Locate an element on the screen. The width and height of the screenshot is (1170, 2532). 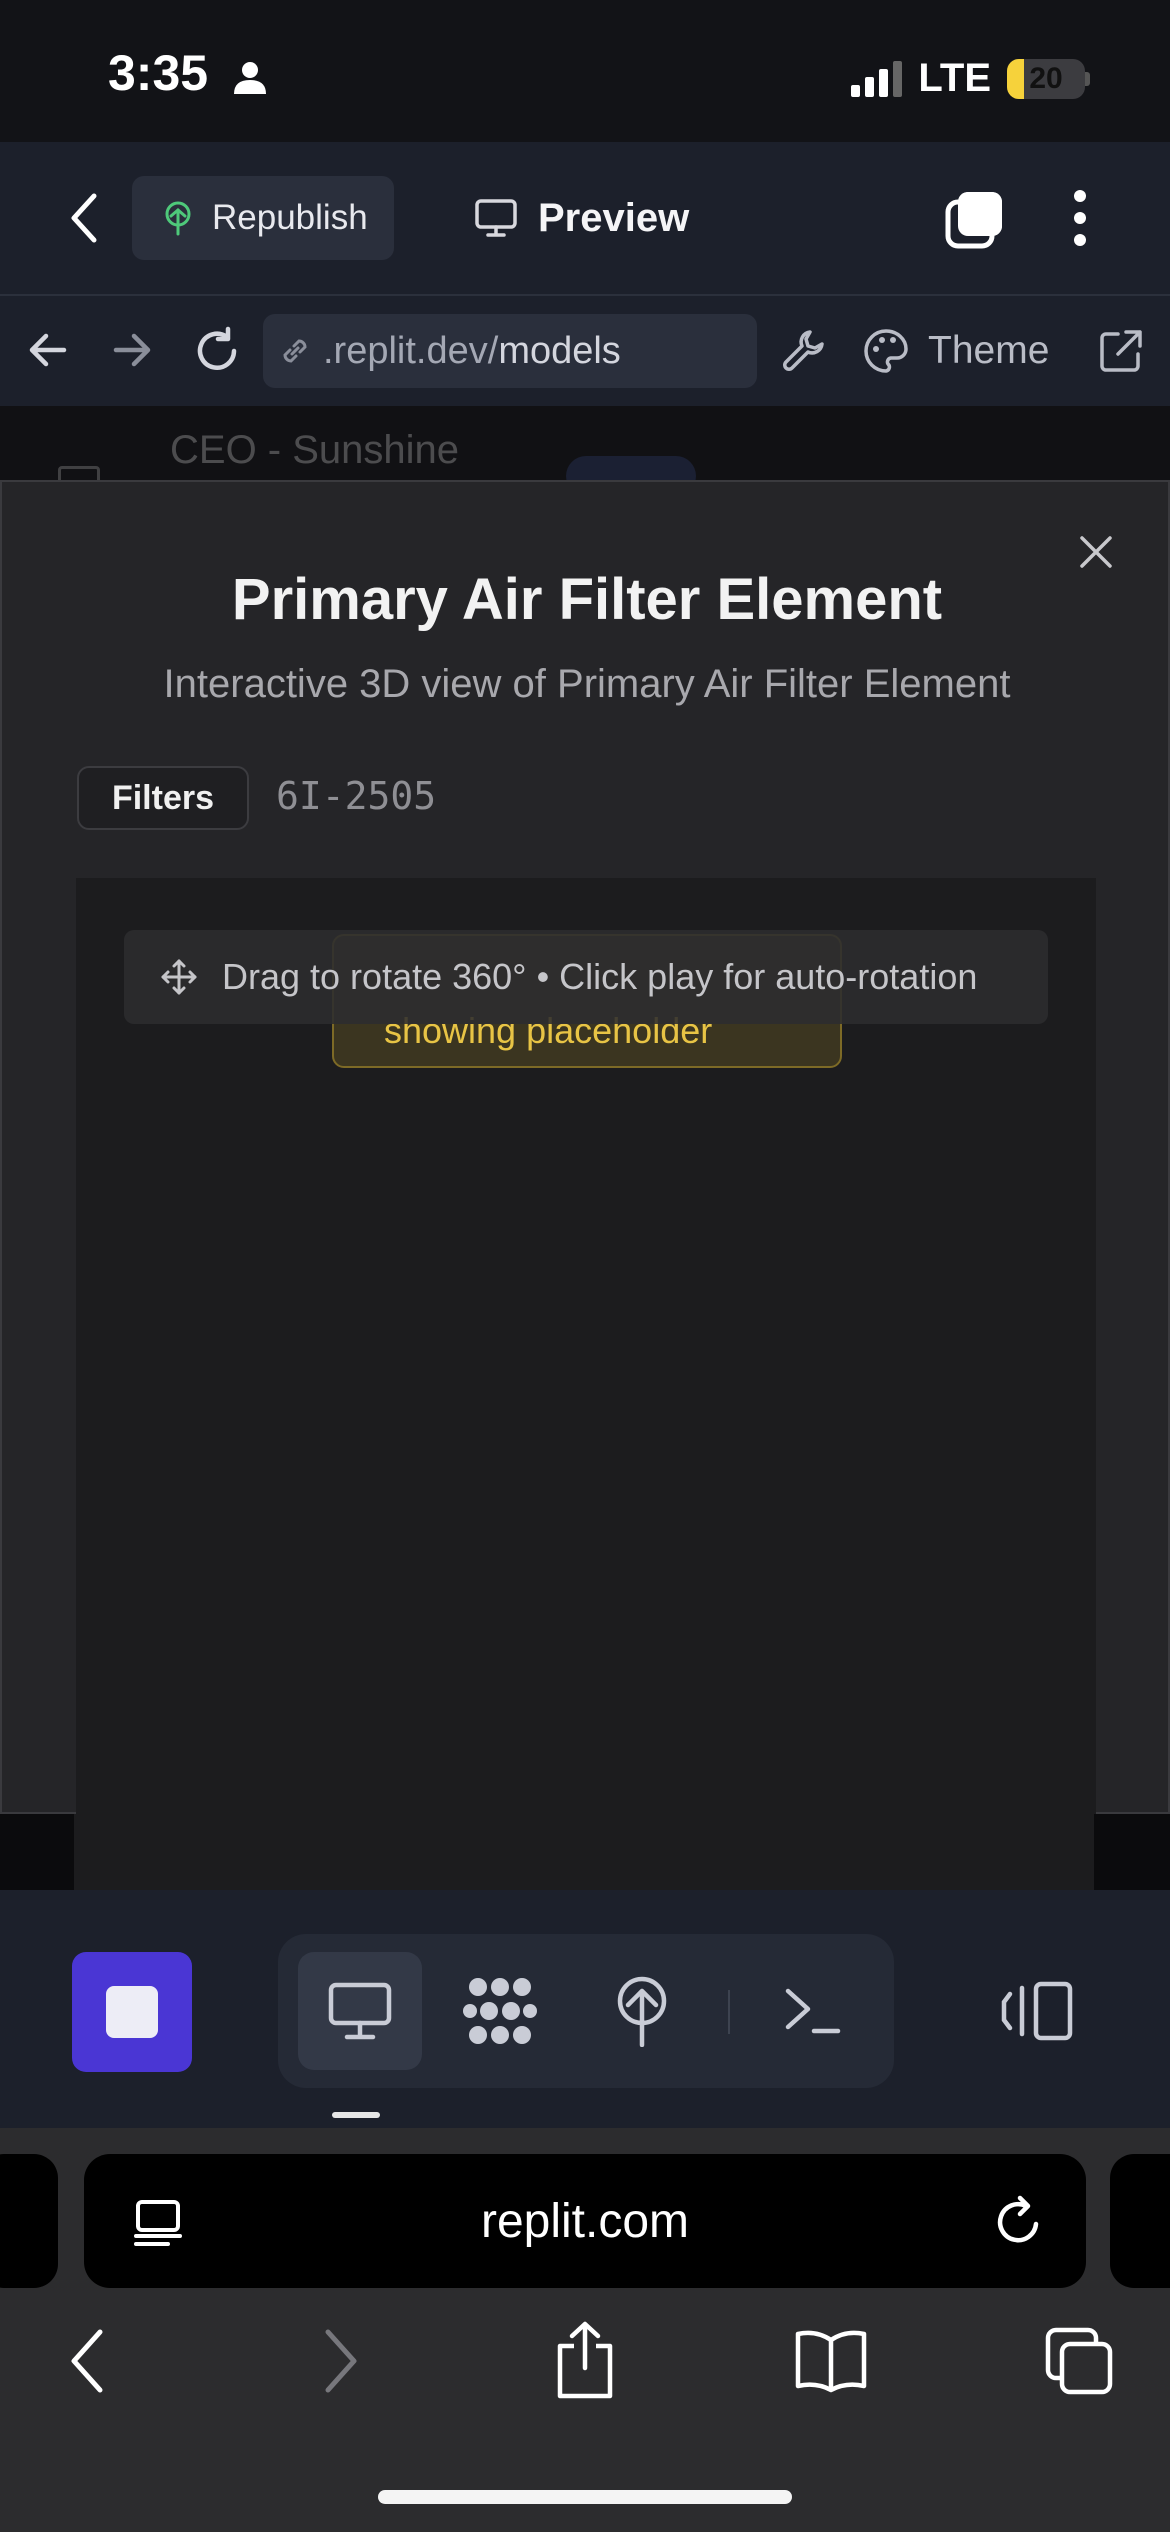
preview-tab: Preview is located at coordinates (581, 218).